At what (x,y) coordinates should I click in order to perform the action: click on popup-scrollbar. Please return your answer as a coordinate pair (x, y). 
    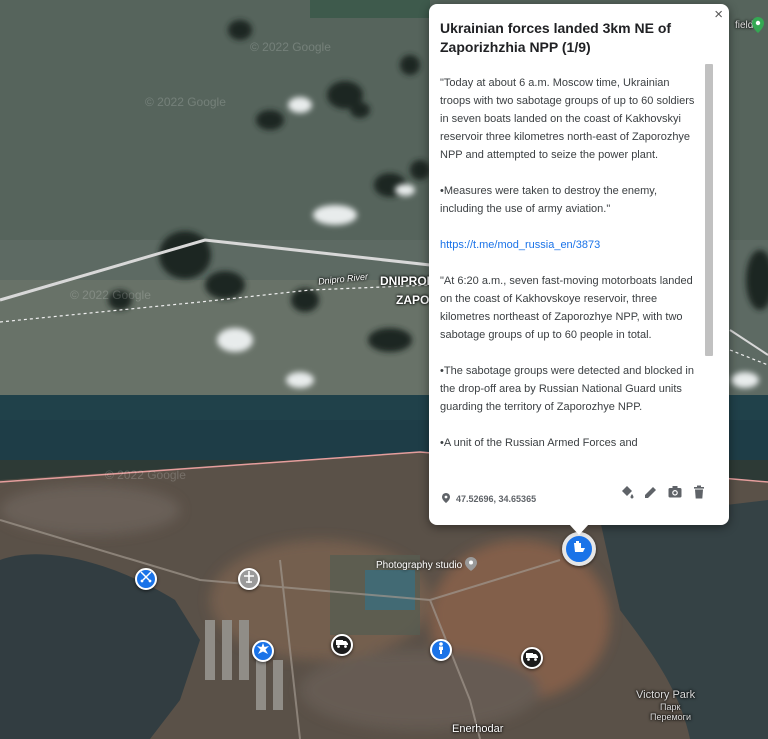
    Looking at the image, I should click on (709, 210).